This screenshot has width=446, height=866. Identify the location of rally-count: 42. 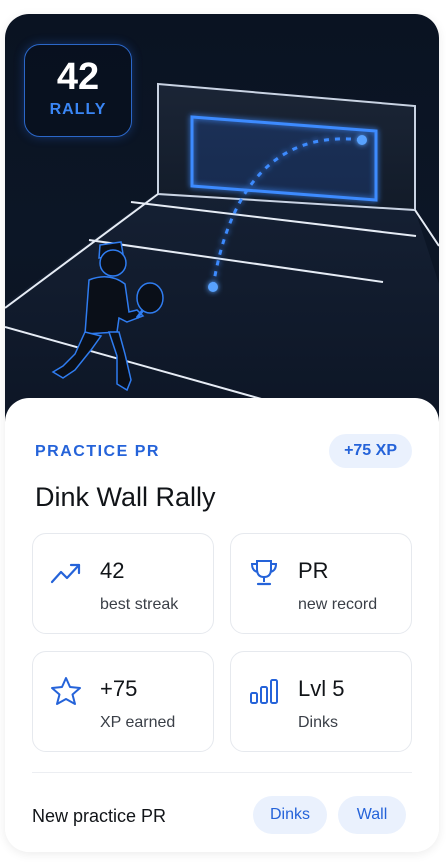
(78, 77).